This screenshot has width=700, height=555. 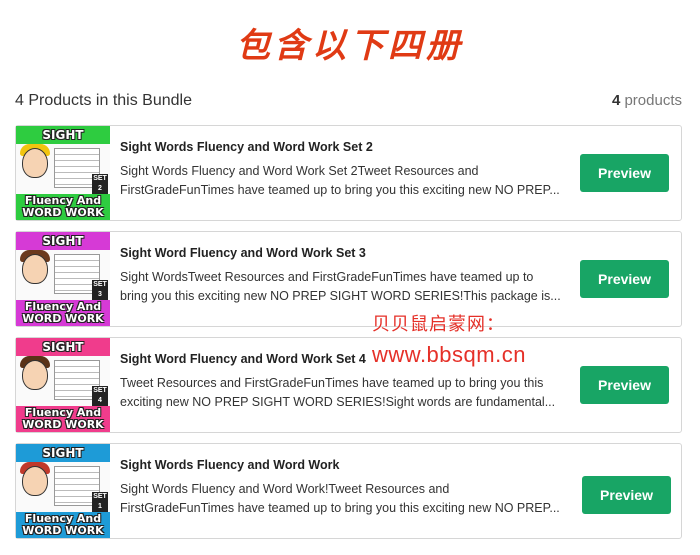 What do you see at coordinates (653, 100) in the screenshot?
I see `bundle-count-label: products` at bounding box center [653, 100].